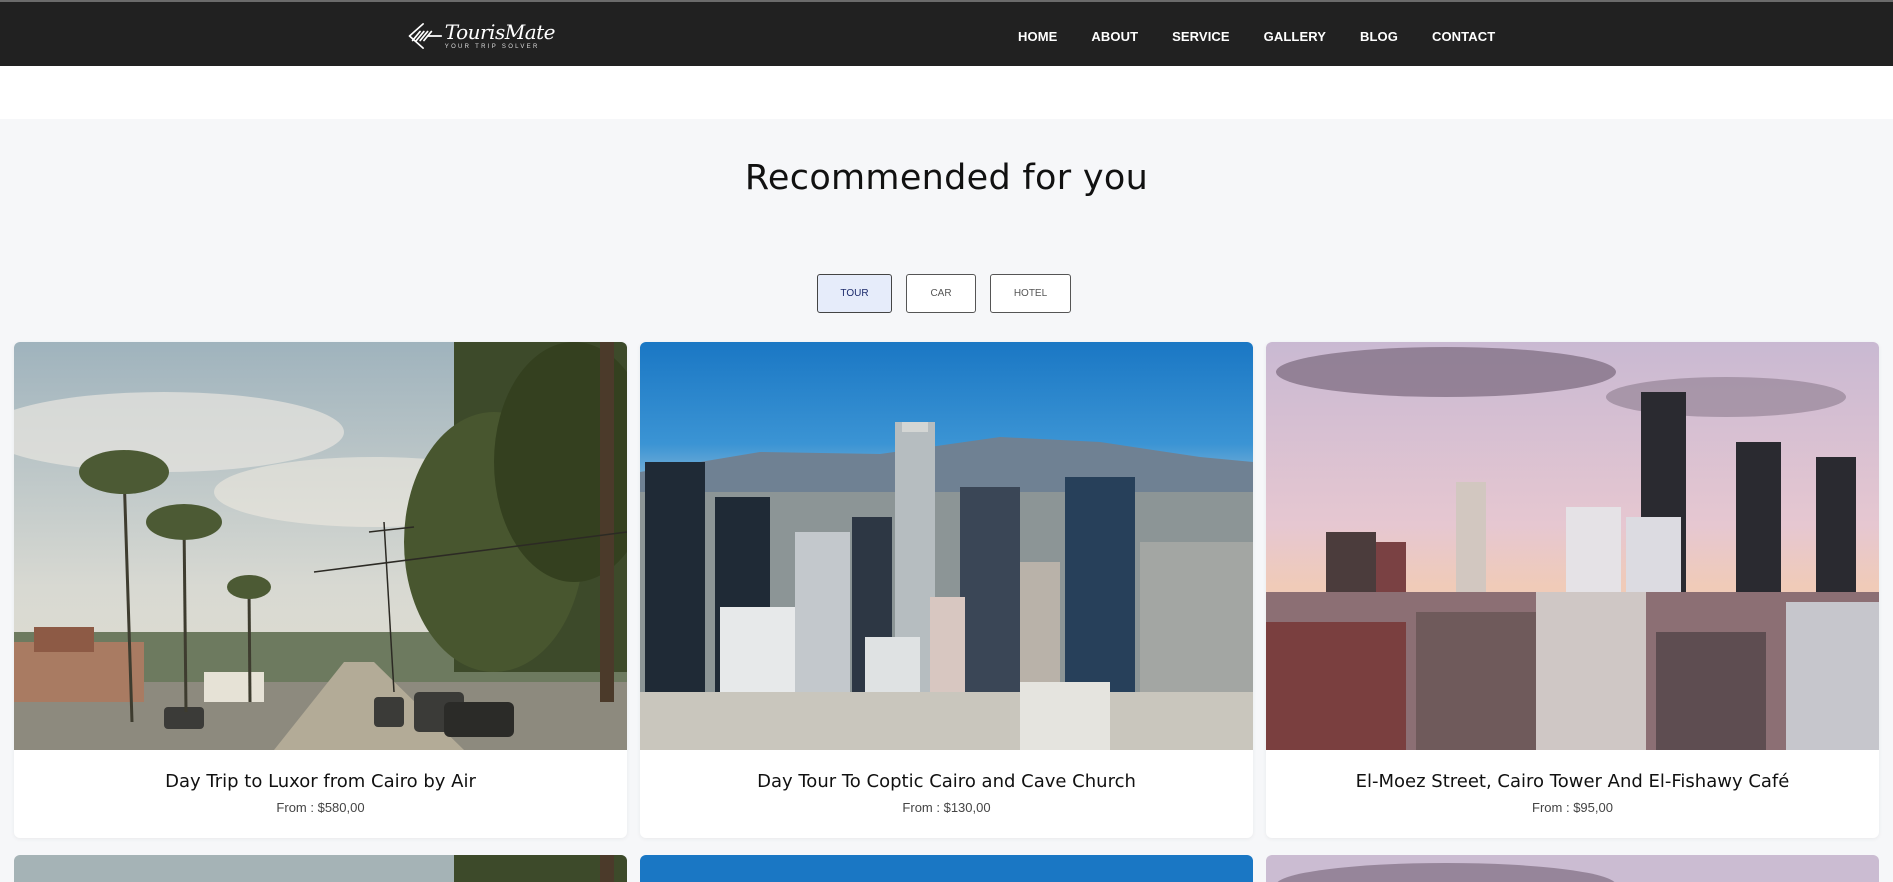  I want to click on main-nav: HOME ABOUT SERVICE GALLERY BLOG CONTACT, so click(1256, 36).